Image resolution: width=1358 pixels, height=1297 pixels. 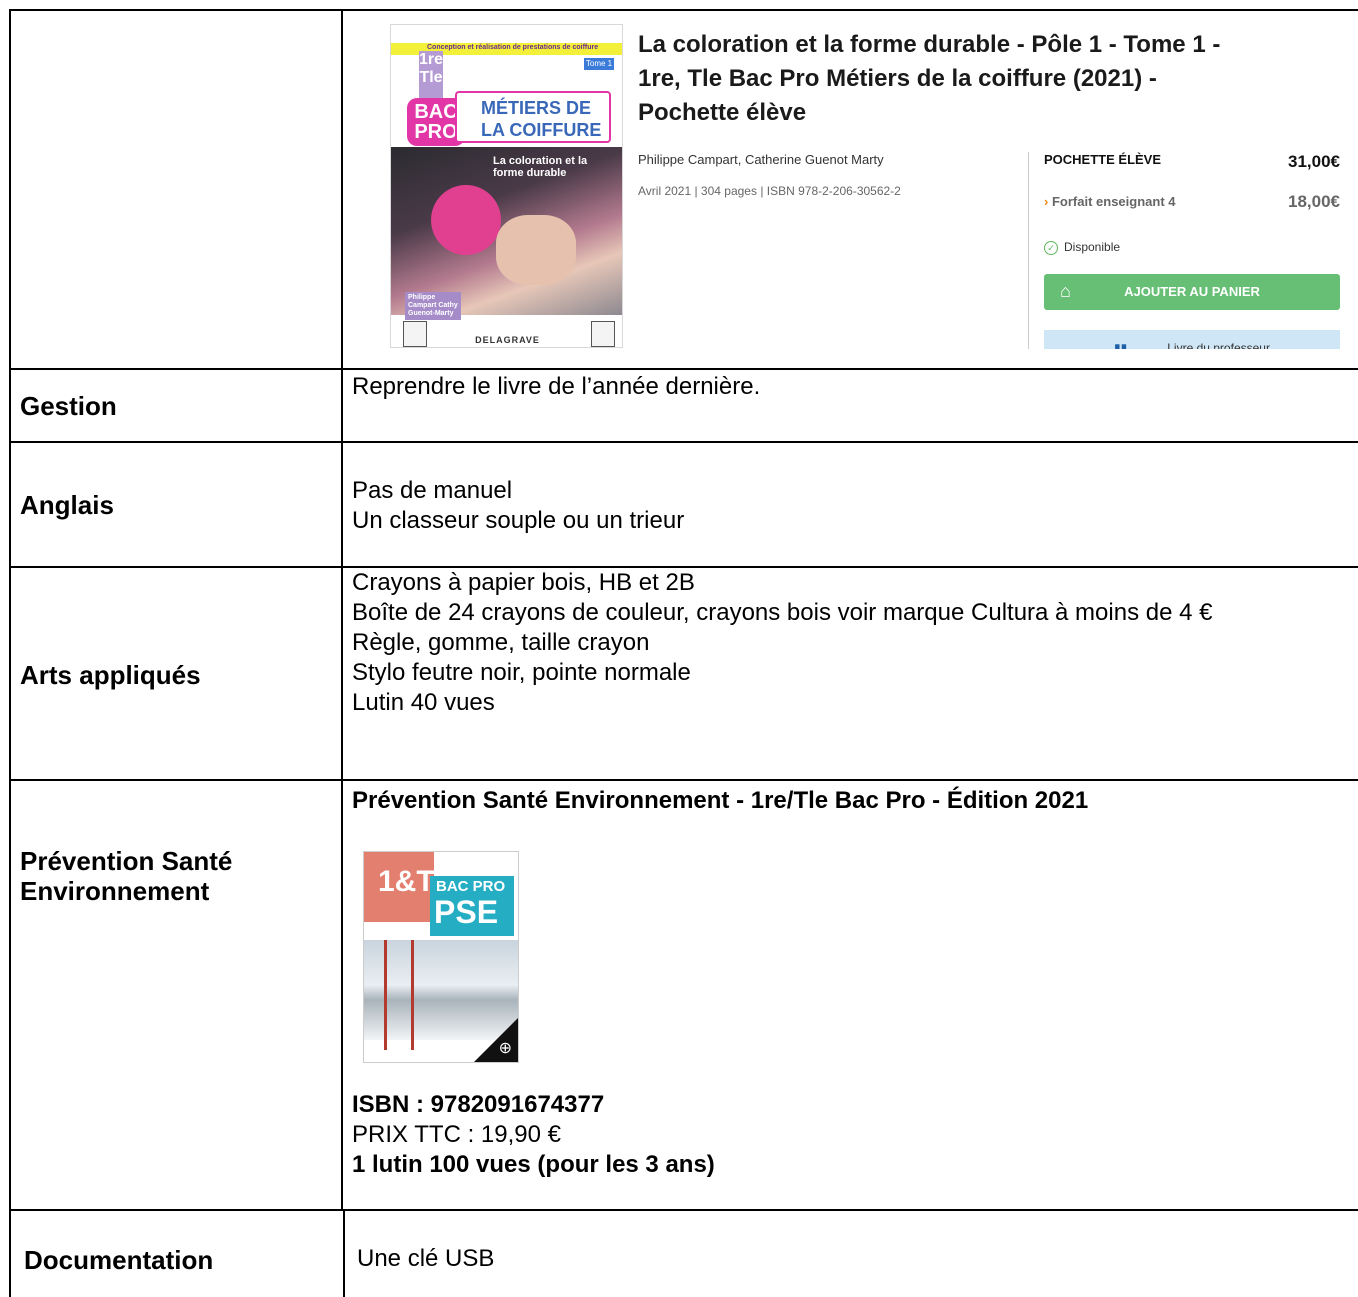 What do you see at coordinates (431, 78) in the screenshot?
I see `cover-grade: 1re Tle` at bounding box center [431, 78].